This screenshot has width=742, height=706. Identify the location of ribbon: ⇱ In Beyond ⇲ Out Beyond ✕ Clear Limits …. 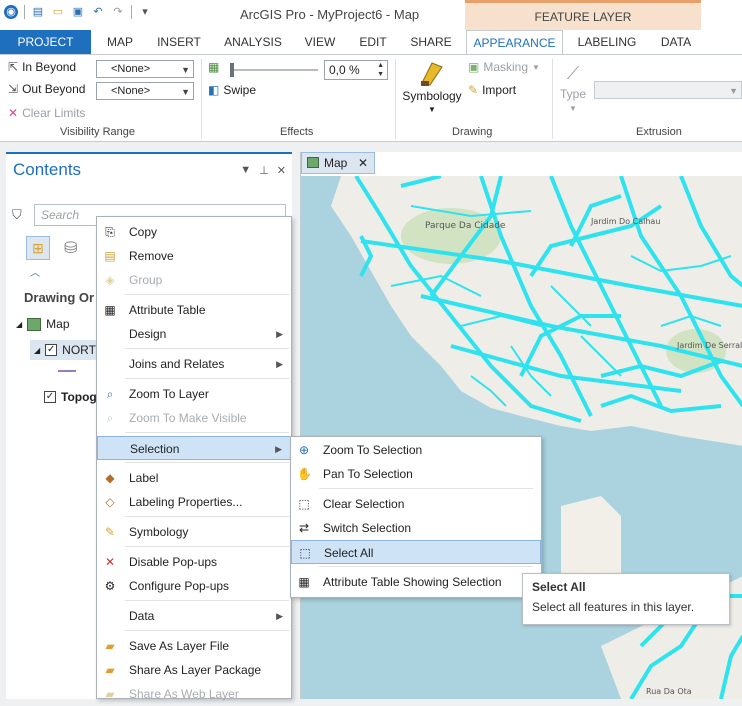
(371, 98).